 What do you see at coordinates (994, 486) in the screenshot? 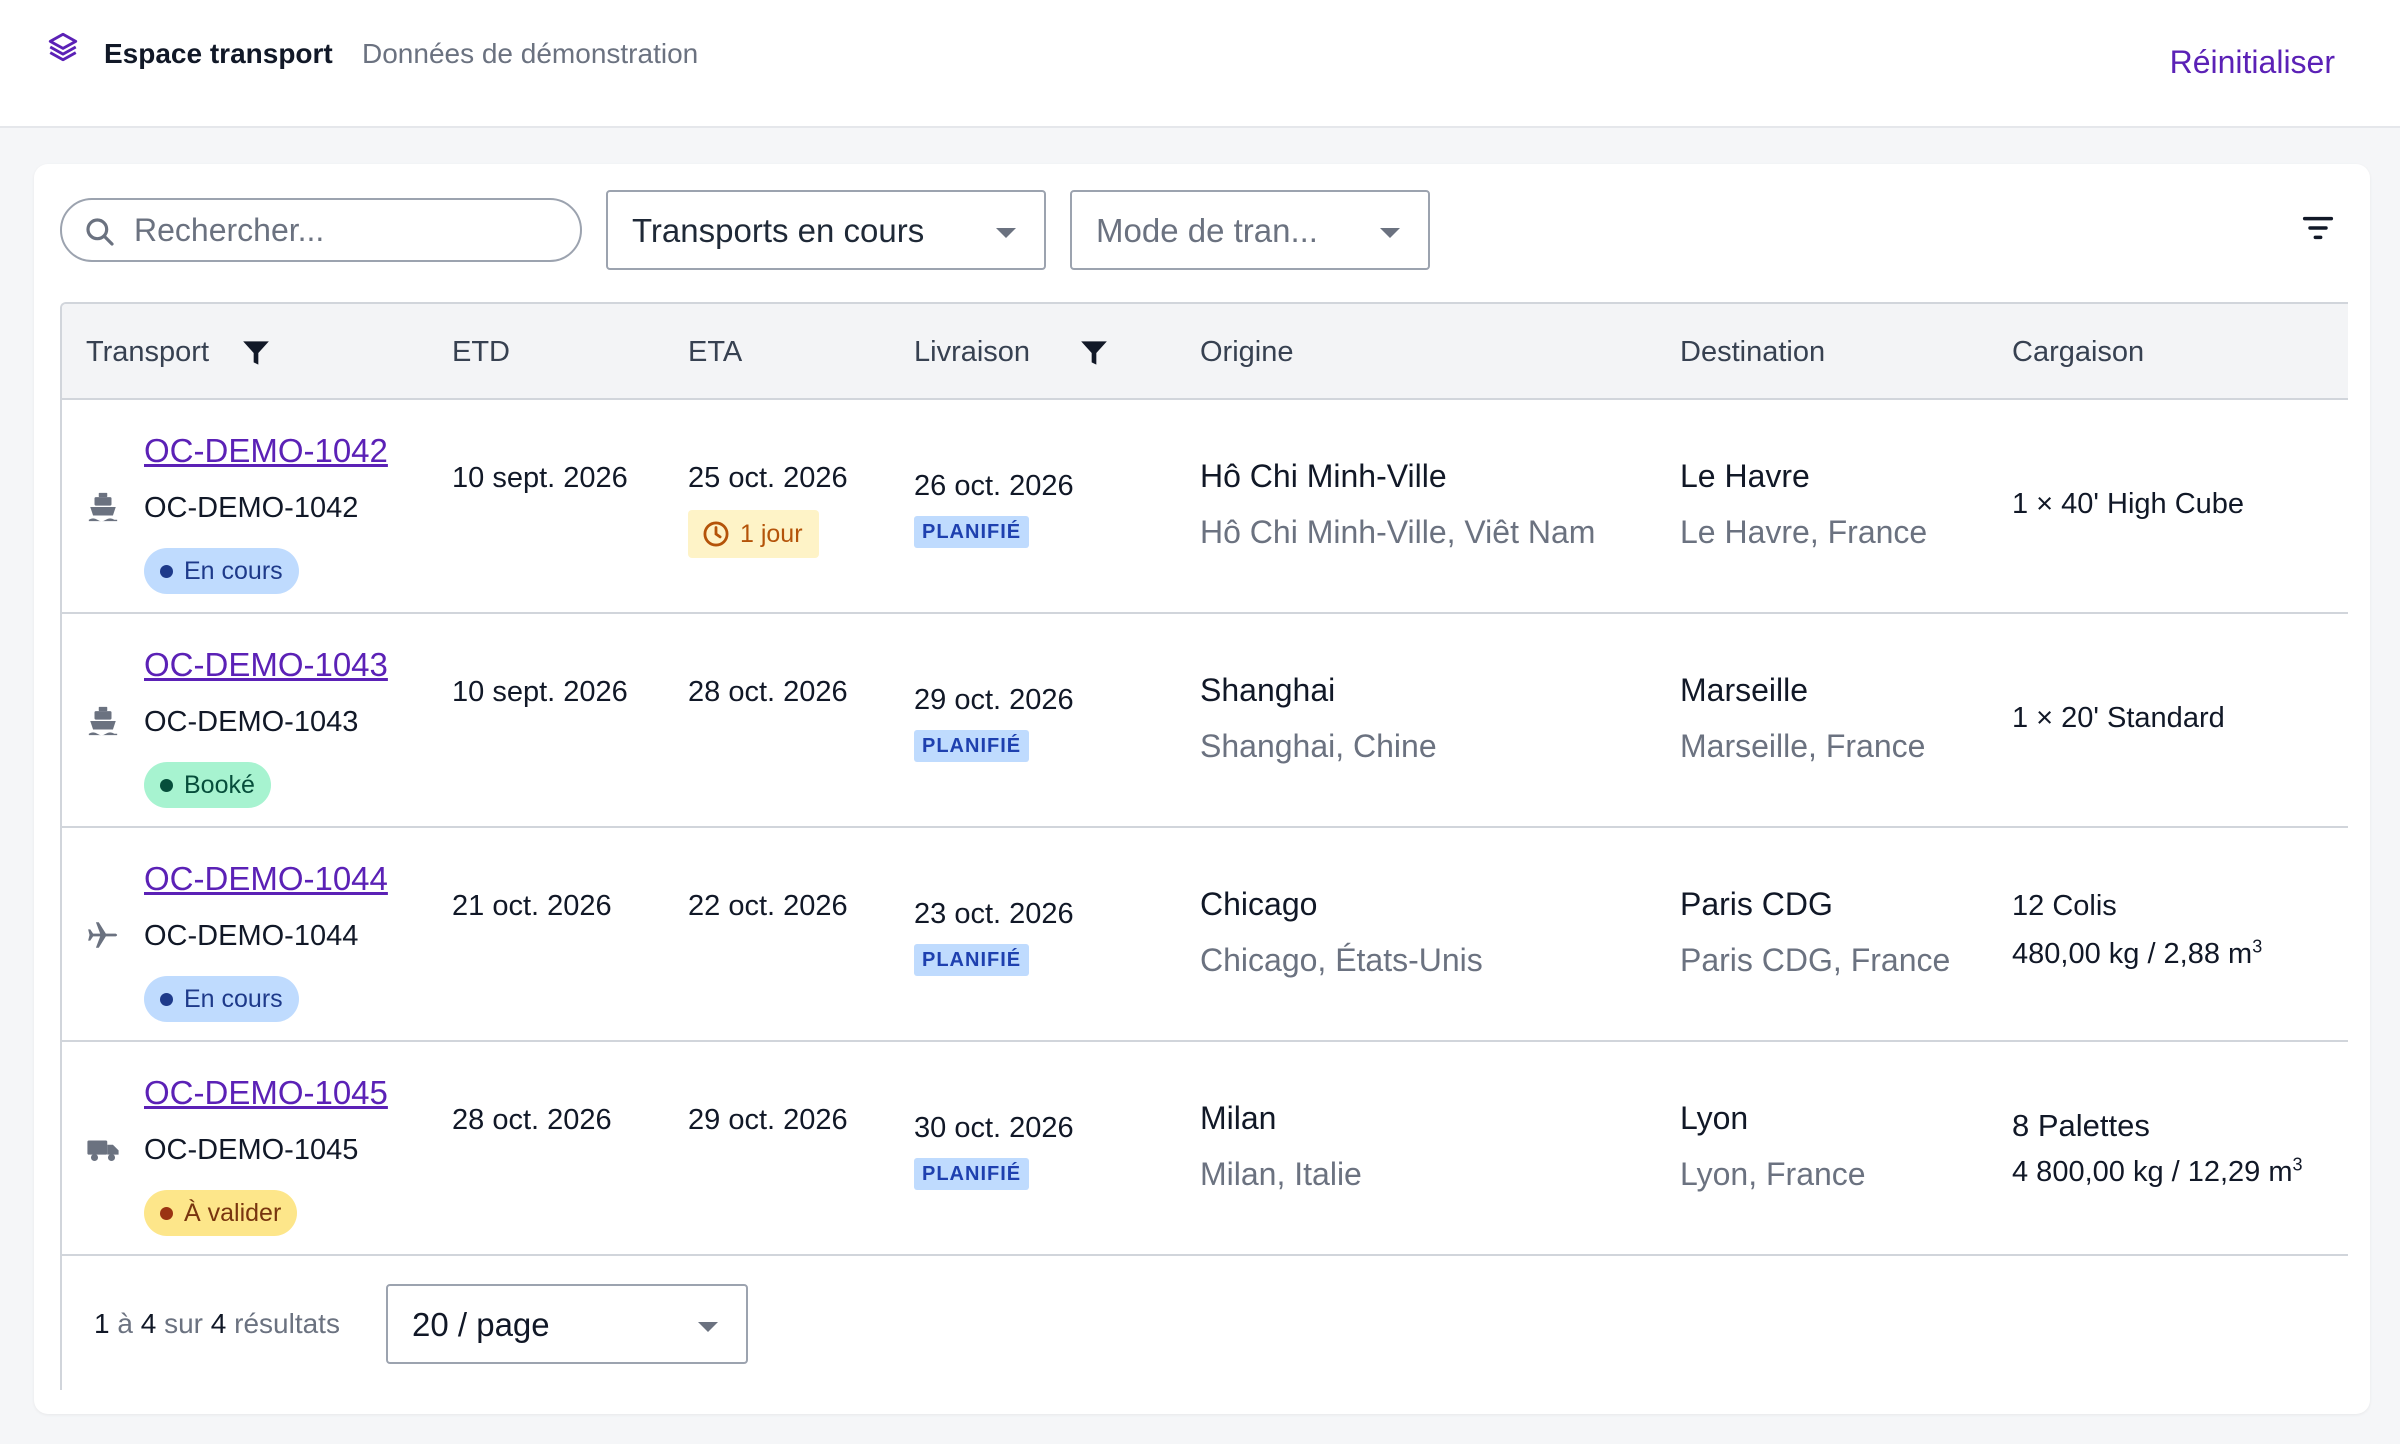
I see `delivery-date: 26 oct. 2026` at bounding box center [994, 486].